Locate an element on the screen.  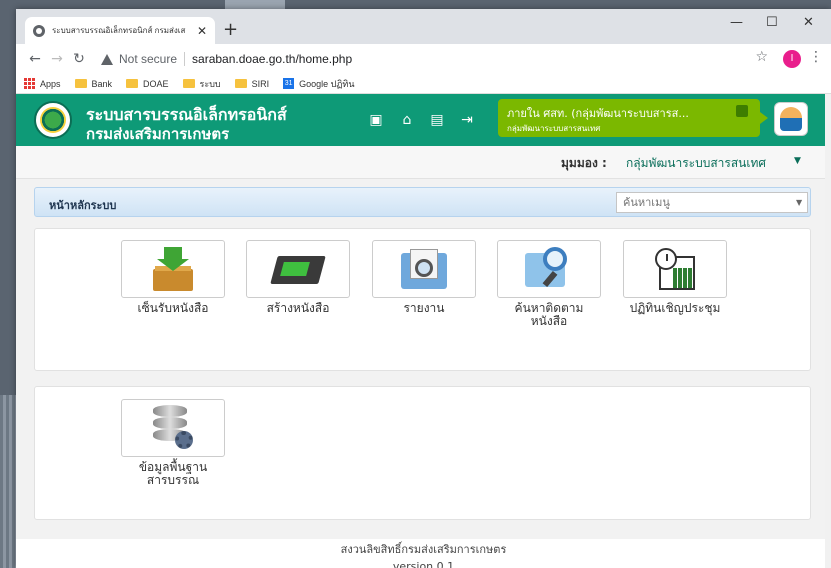
home-icon: ⌂ is located at coordinates (407, 120).